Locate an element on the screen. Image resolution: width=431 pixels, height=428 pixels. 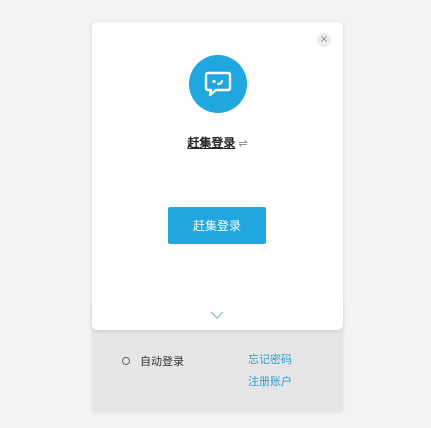
close-button: × is located at coordinates (324, 40).